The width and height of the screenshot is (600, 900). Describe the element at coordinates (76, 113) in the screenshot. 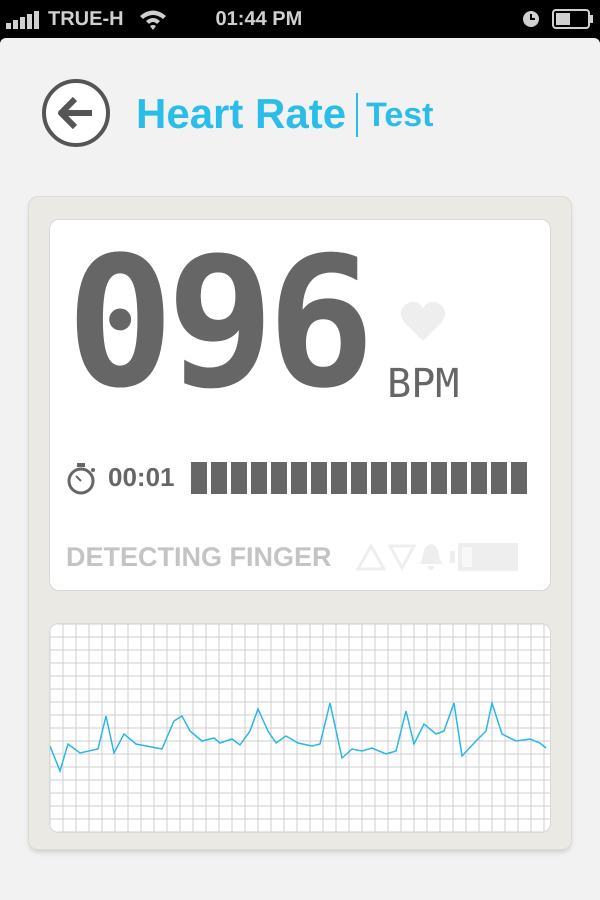

I see `left-arrow-icon` at that location.